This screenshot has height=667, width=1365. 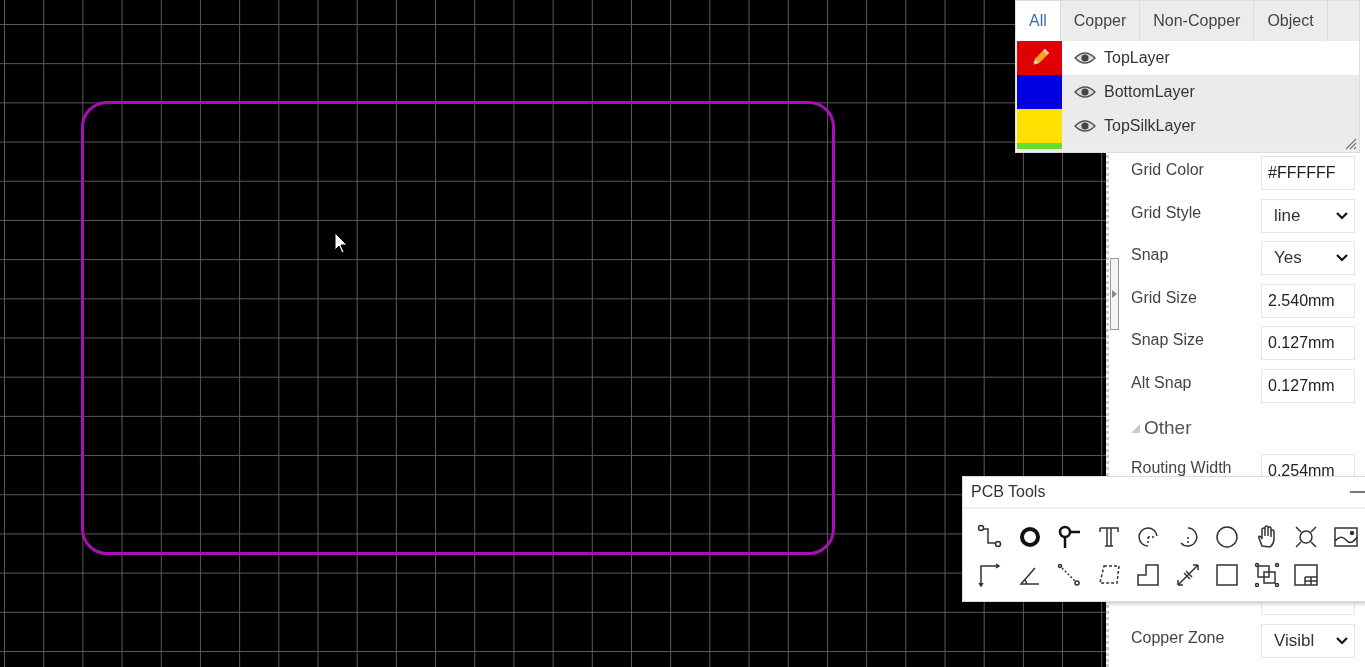 I want to click on resize-grip-icon, so click(x=1350, y=143).